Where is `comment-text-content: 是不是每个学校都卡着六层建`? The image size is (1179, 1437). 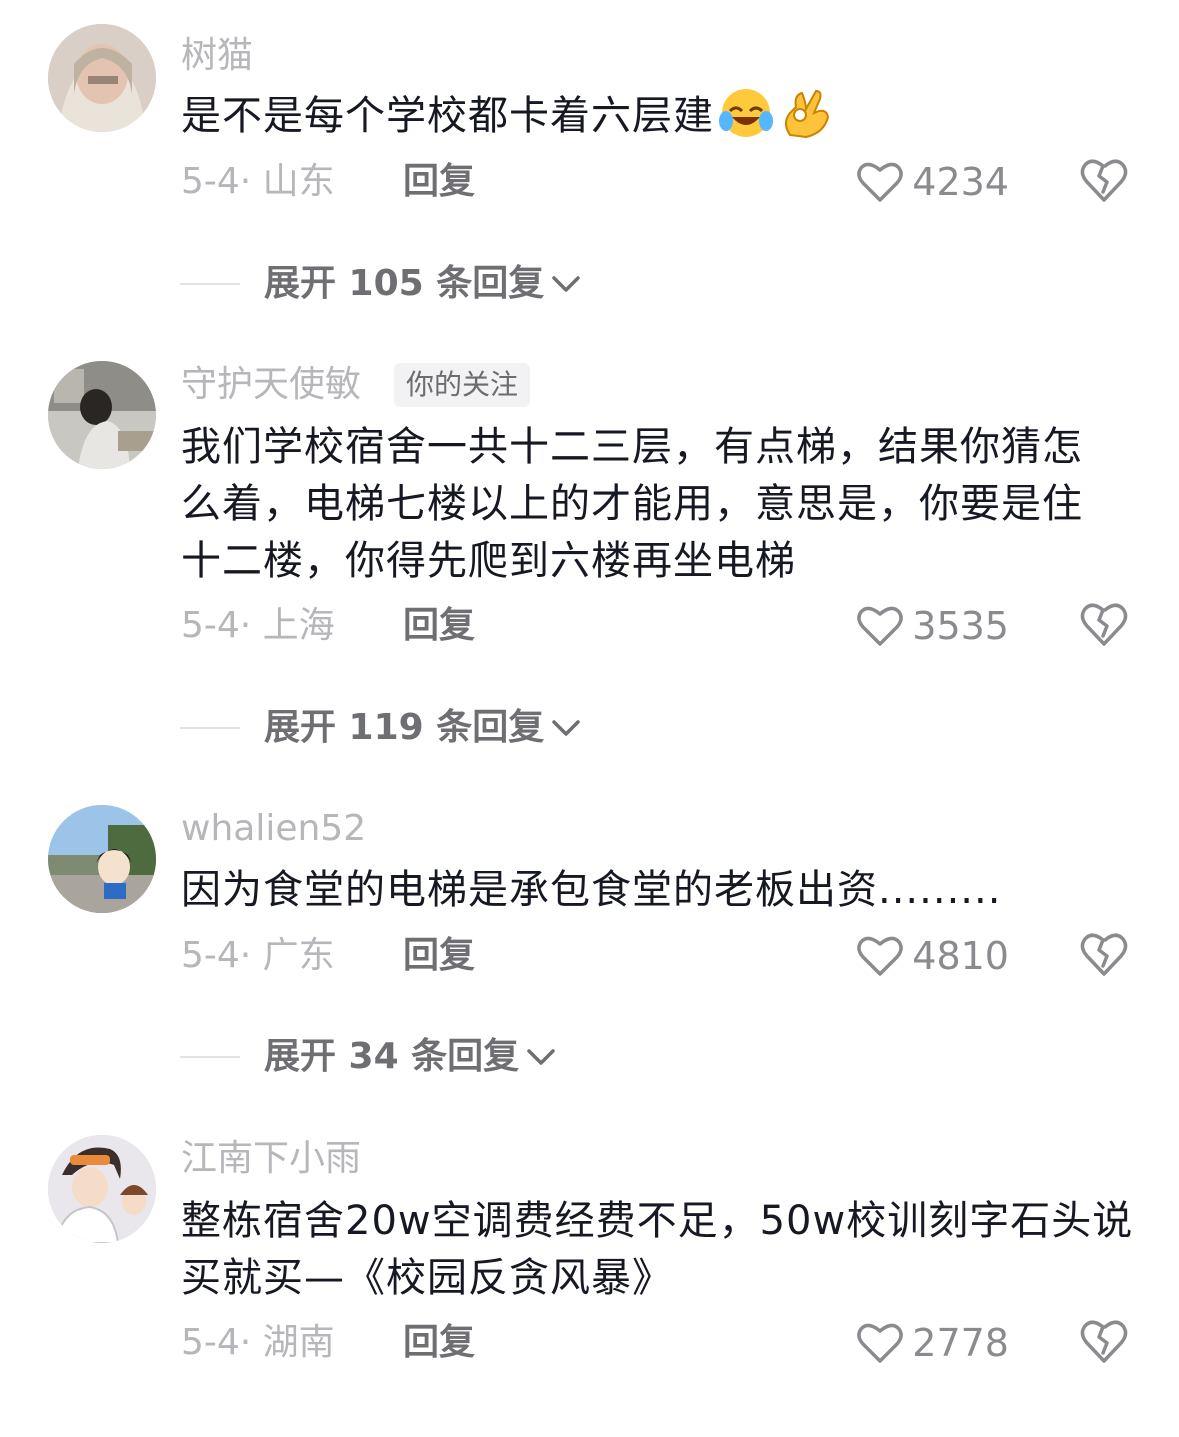
comment-text-content: 是不是每个学校都卡着六层建 is located at coordinates (447, 116).